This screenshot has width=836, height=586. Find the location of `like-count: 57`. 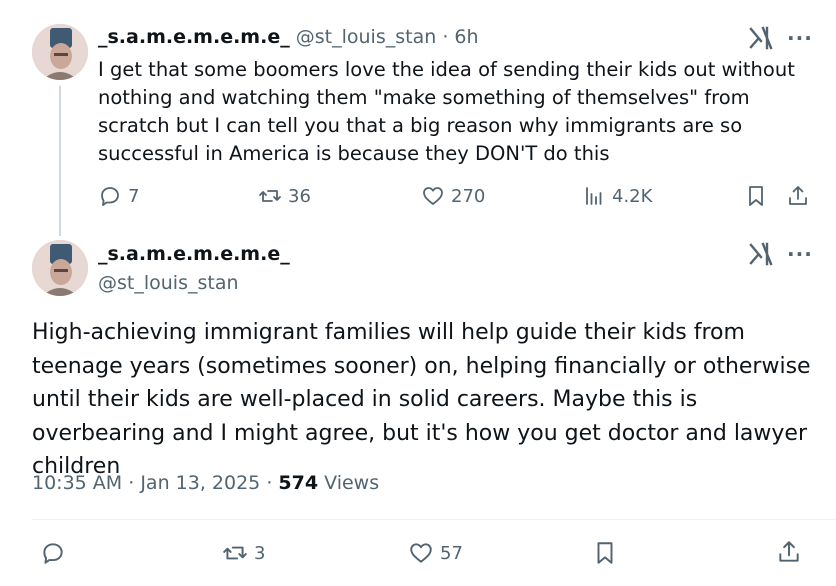

like-count: 57 is located at coordinates (451, 553).